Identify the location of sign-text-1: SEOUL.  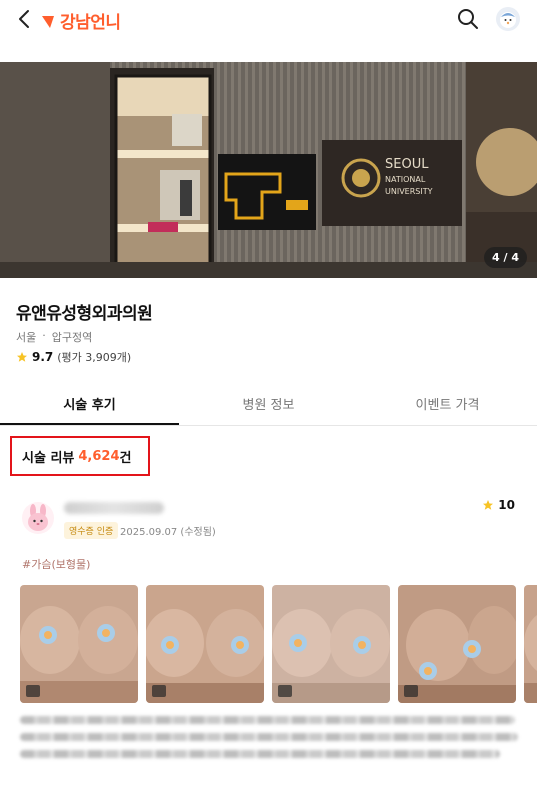
(407, 164).